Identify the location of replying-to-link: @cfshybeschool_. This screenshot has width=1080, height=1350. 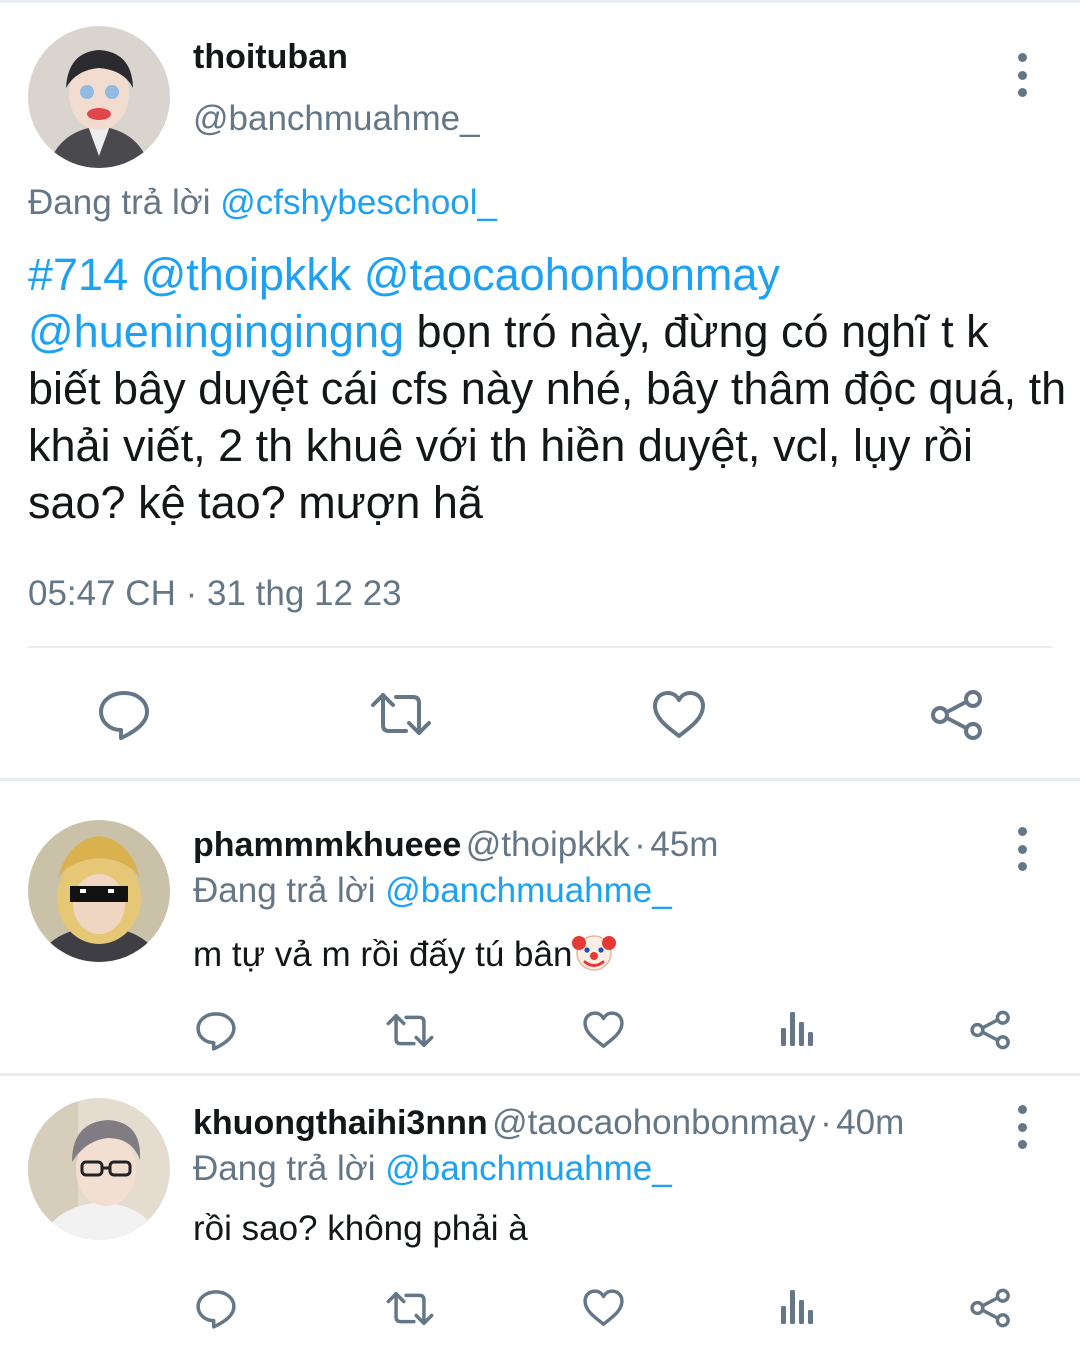
(358, 202).